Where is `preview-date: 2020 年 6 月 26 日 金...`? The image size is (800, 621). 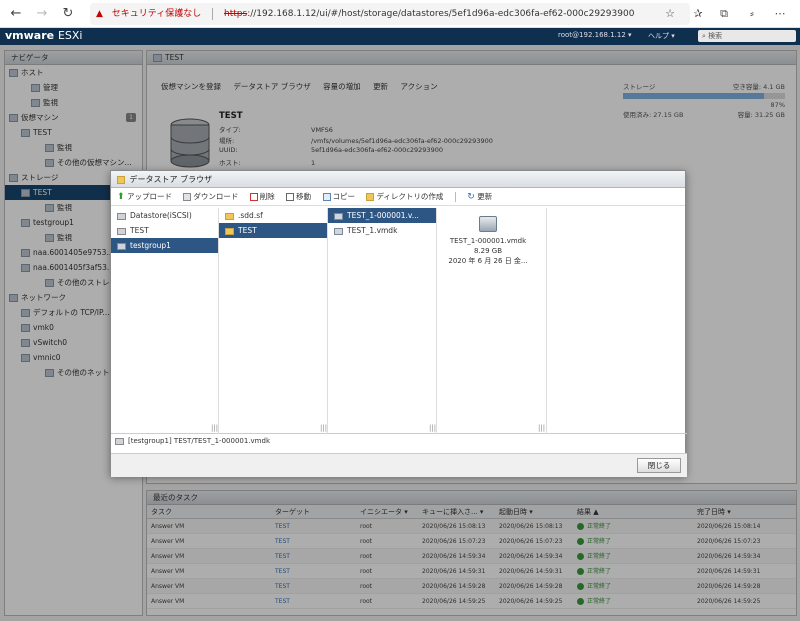 preview-date: 2020 年 6 月 26 日 金... is located at coordinates (488, 261).